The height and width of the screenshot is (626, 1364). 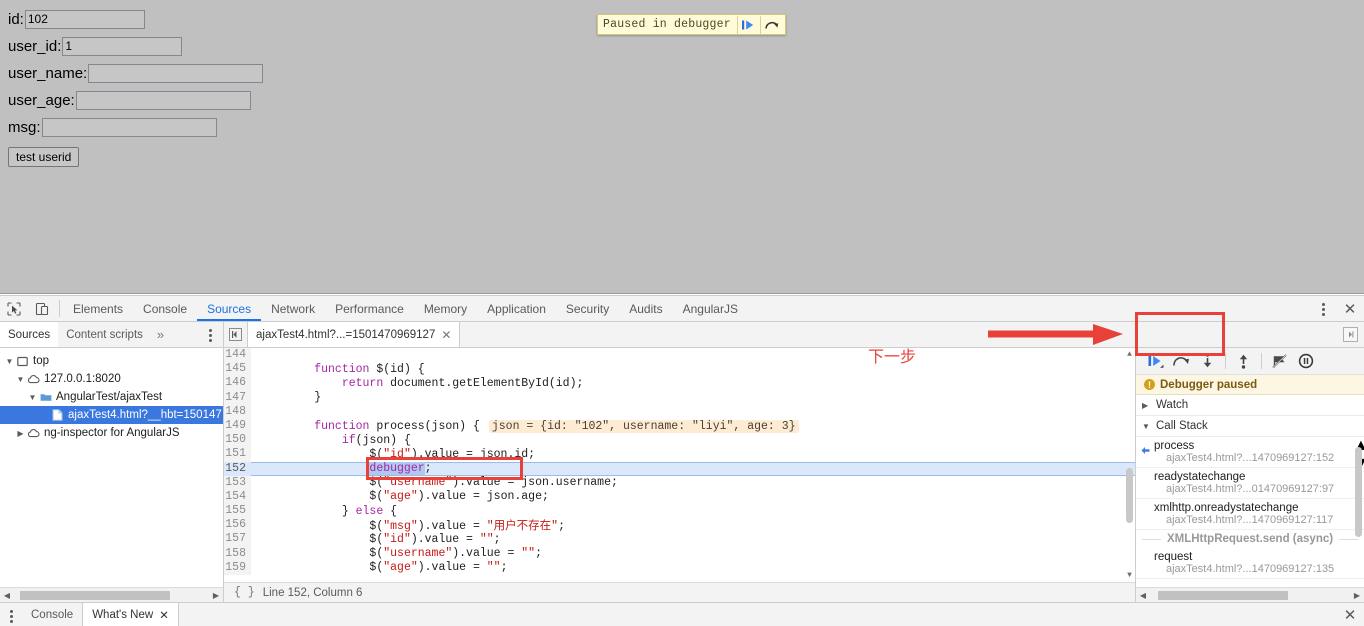 What do you see at coordinates (1323, 309) in the screenshot?
I see `more-options-button` at bounding box center [1323, 309].